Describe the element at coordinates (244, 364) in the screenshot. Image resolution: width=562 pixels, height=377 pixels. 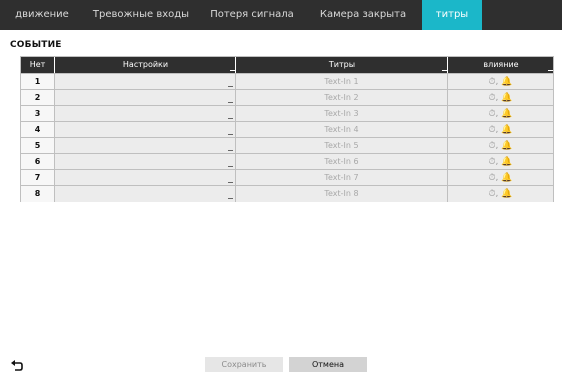
I see `save-button: Сохранить` at that location.